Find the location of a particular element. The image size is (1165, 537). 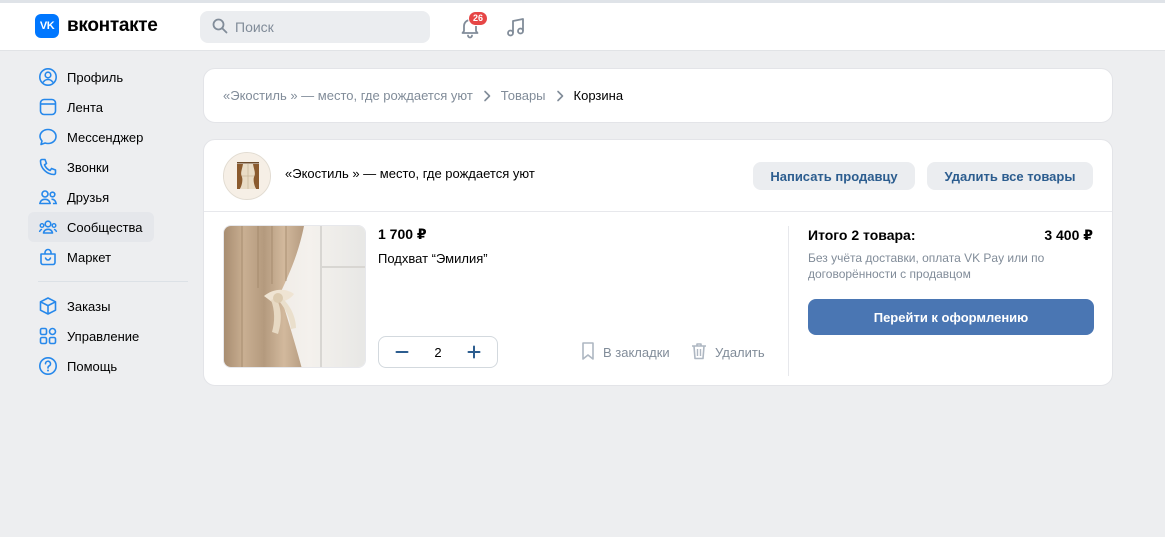

delete-label: Удалить is located at coordinates (740, 352).